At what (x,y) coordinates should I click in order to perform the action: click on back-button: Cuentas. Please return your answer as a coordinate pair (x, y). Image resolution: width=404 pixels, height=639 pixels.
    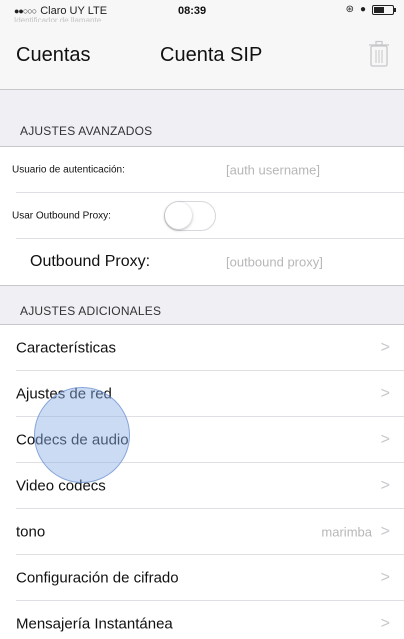
    Looking at the image, I should click on (53, 55).